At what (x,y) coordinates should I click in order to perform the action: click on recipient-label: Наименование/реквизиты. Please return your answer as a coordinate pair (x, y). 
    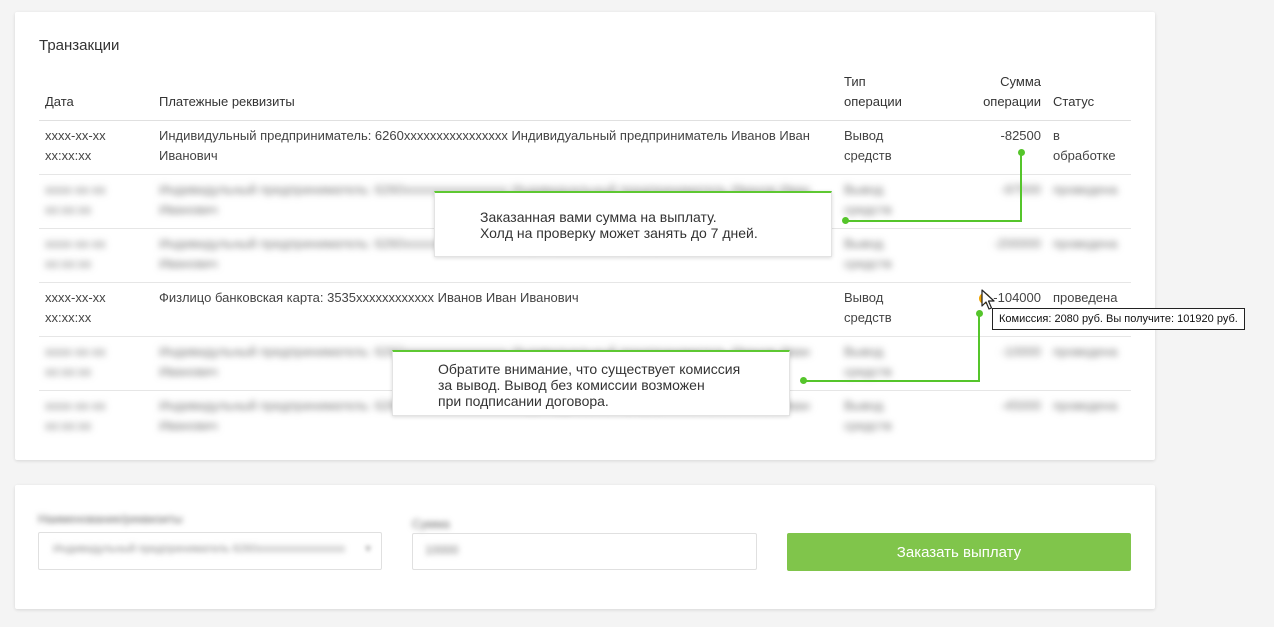
    Looking at the image, I should click on (110, 519).